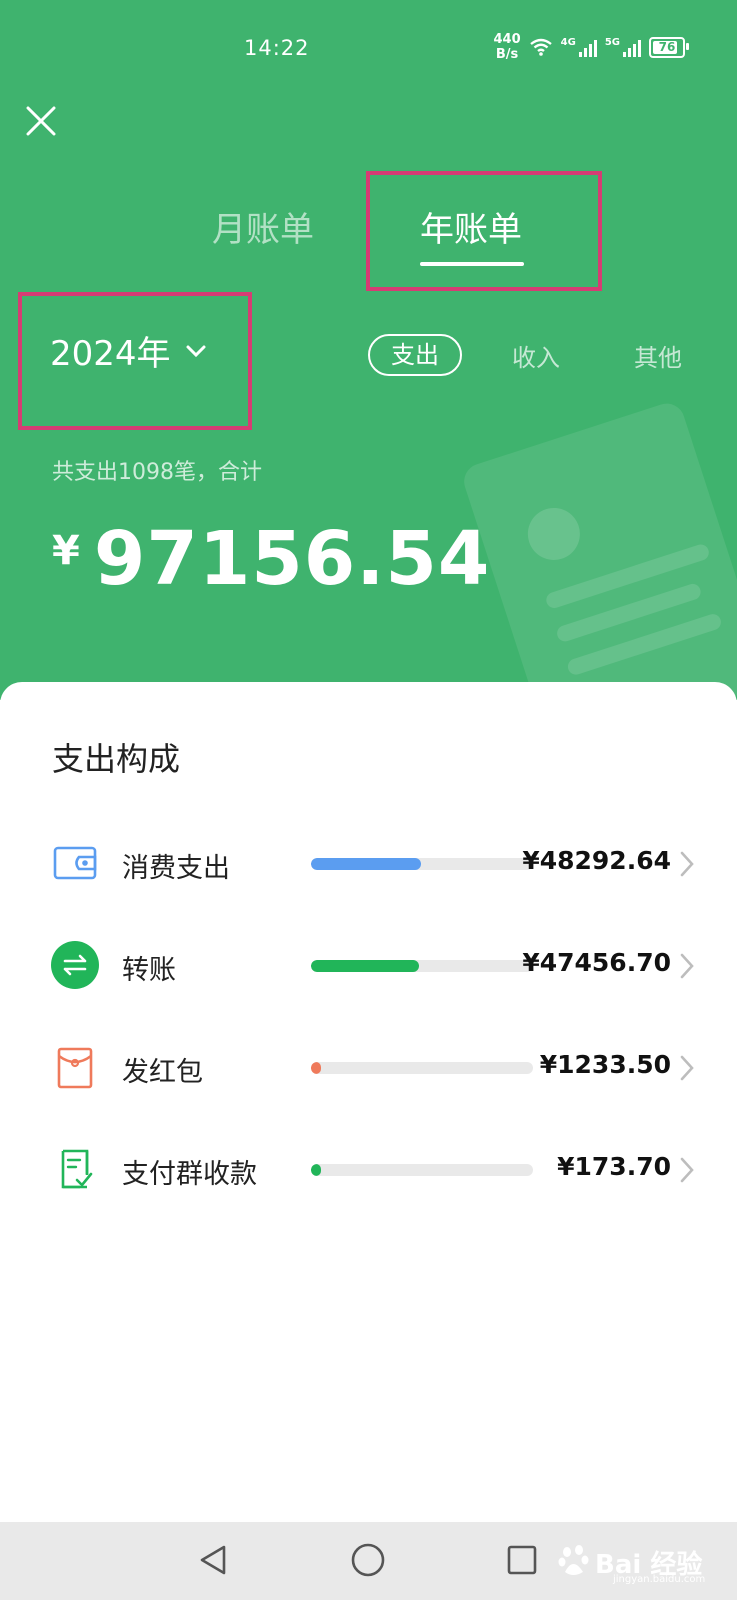  Describe the element at coordinates (507, 54) in the screenshot. I see `network-speed-unit: B/s` at that location.